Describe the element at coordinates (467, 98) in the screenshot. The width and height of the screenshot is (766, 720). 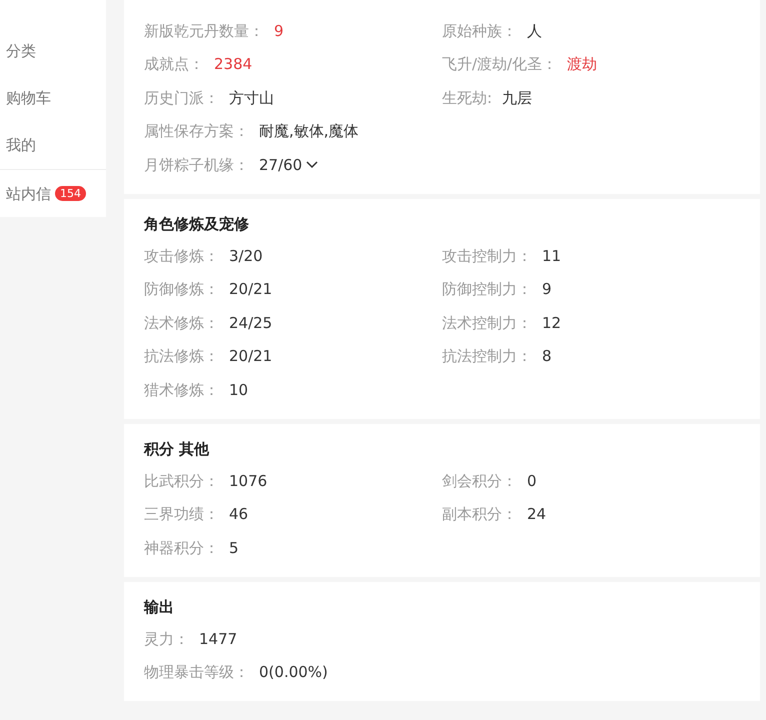
I see `field-label: 生死劫:` at that location.